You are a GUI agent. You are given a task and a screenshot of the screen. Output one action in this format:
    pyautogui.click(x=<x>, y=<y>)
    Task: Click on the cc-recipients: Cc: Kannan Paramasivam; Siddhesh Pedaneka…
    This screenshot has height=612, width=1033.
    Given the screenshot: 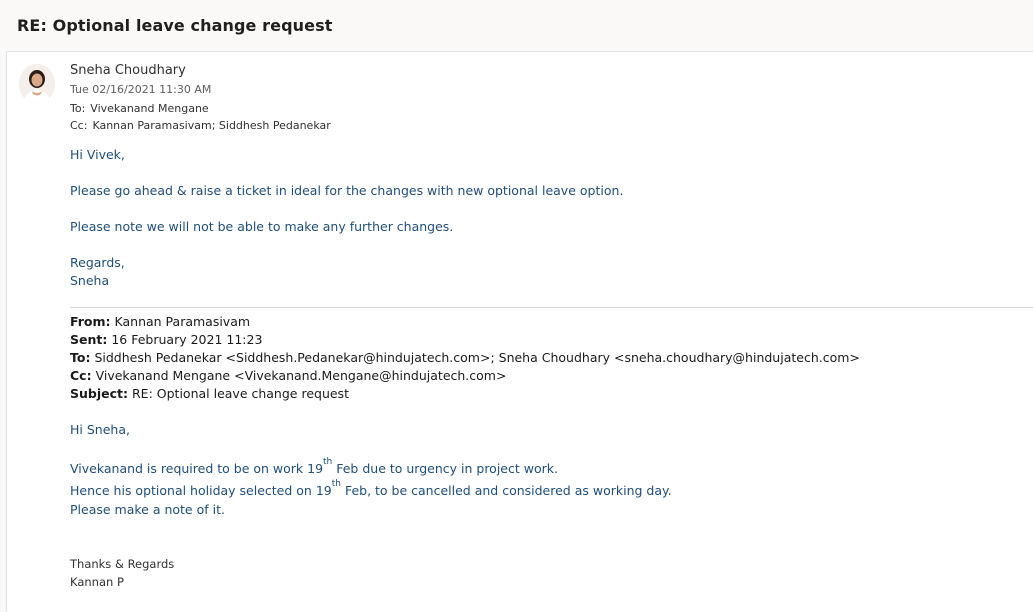 What is the action you would take?
    pyautogui.click(x=200, y=125)
    